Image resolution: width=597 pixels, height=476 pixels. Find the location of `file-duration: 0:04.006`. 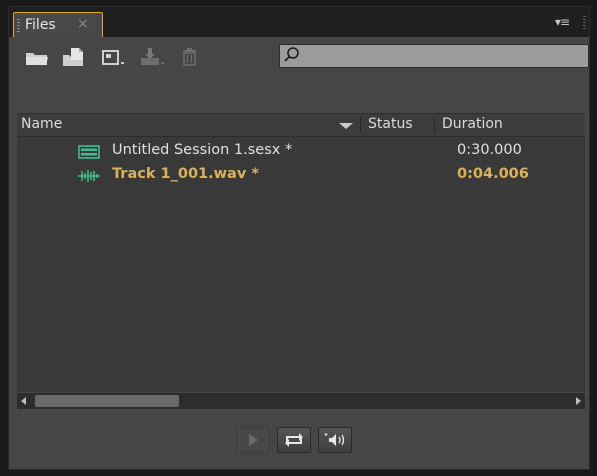

file-duration: 0:04.006 is located at coordinates (493, 174).